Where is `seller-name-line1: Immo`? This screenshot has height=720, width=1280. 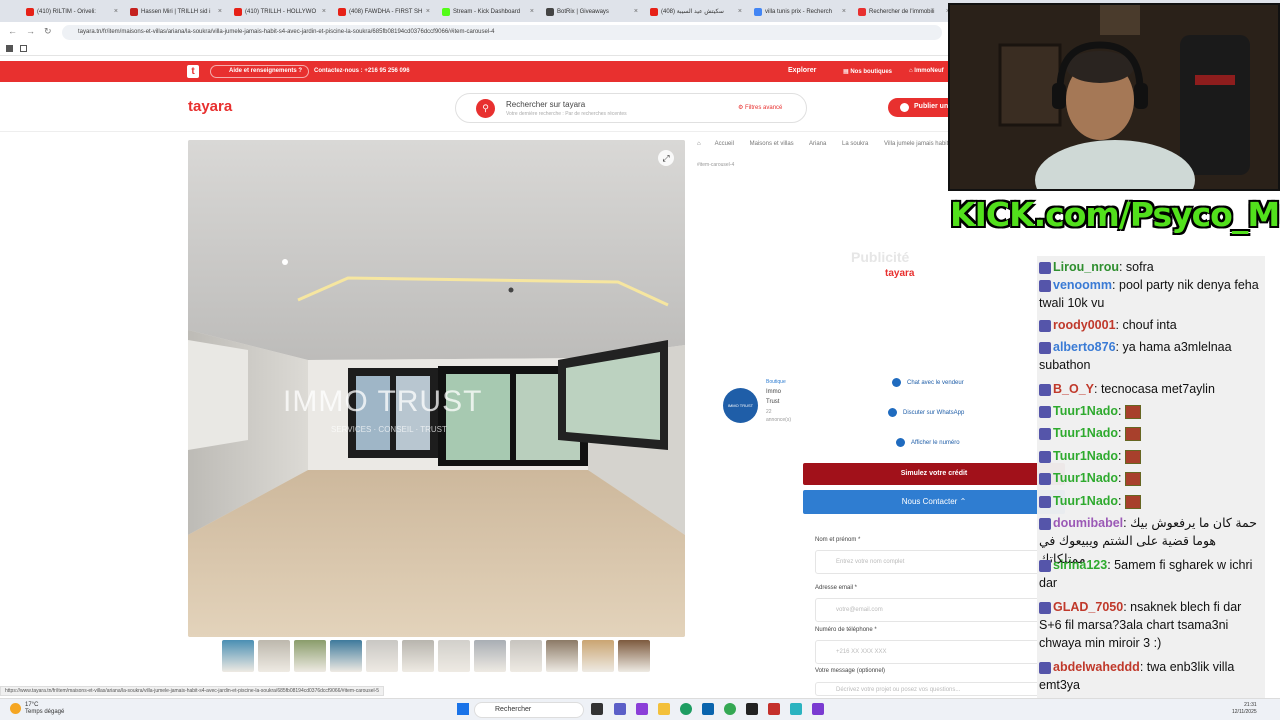 seller-name-line1: Immo is located at coordinates (773, 392).